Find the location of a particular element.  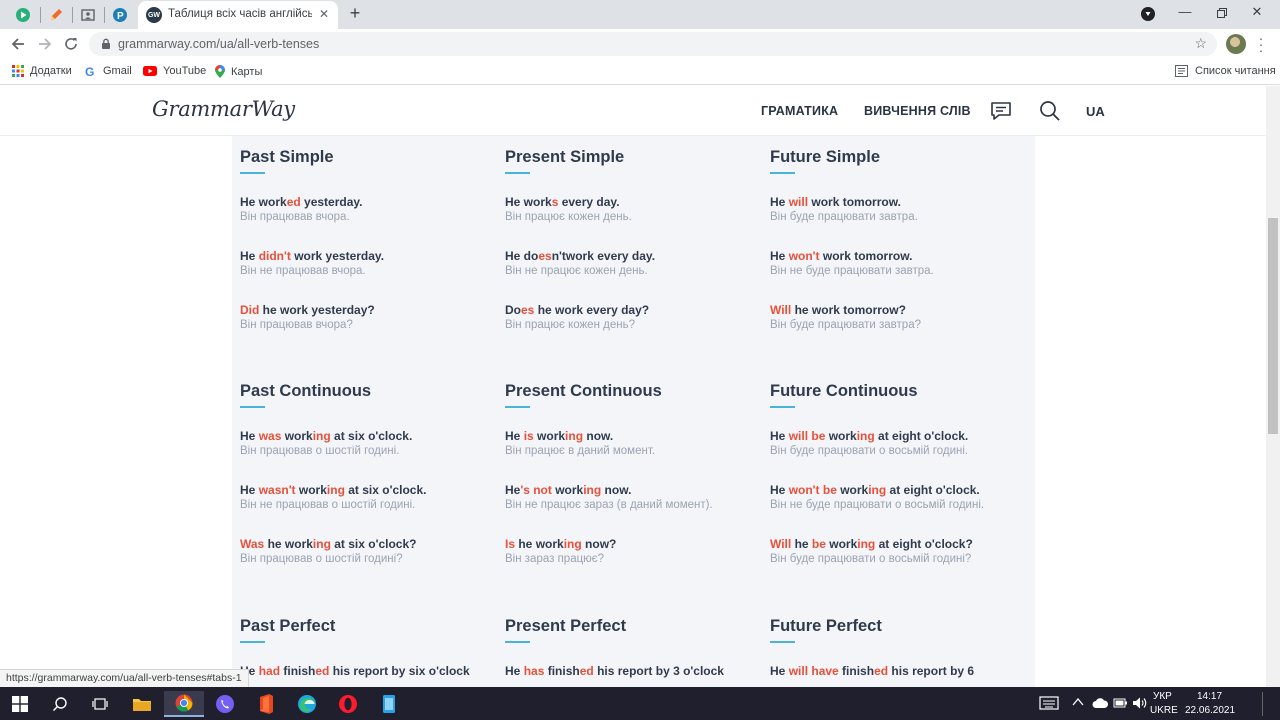

taskbar-office is located at coordinates (266, 704).